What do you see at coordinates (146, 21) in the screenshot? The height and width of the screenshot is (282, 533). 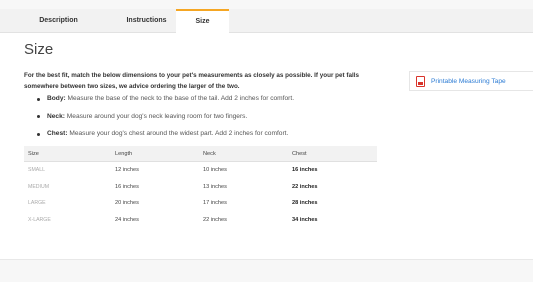 I see `tab-instructions: Instructions` at bounding box center [146, 21].